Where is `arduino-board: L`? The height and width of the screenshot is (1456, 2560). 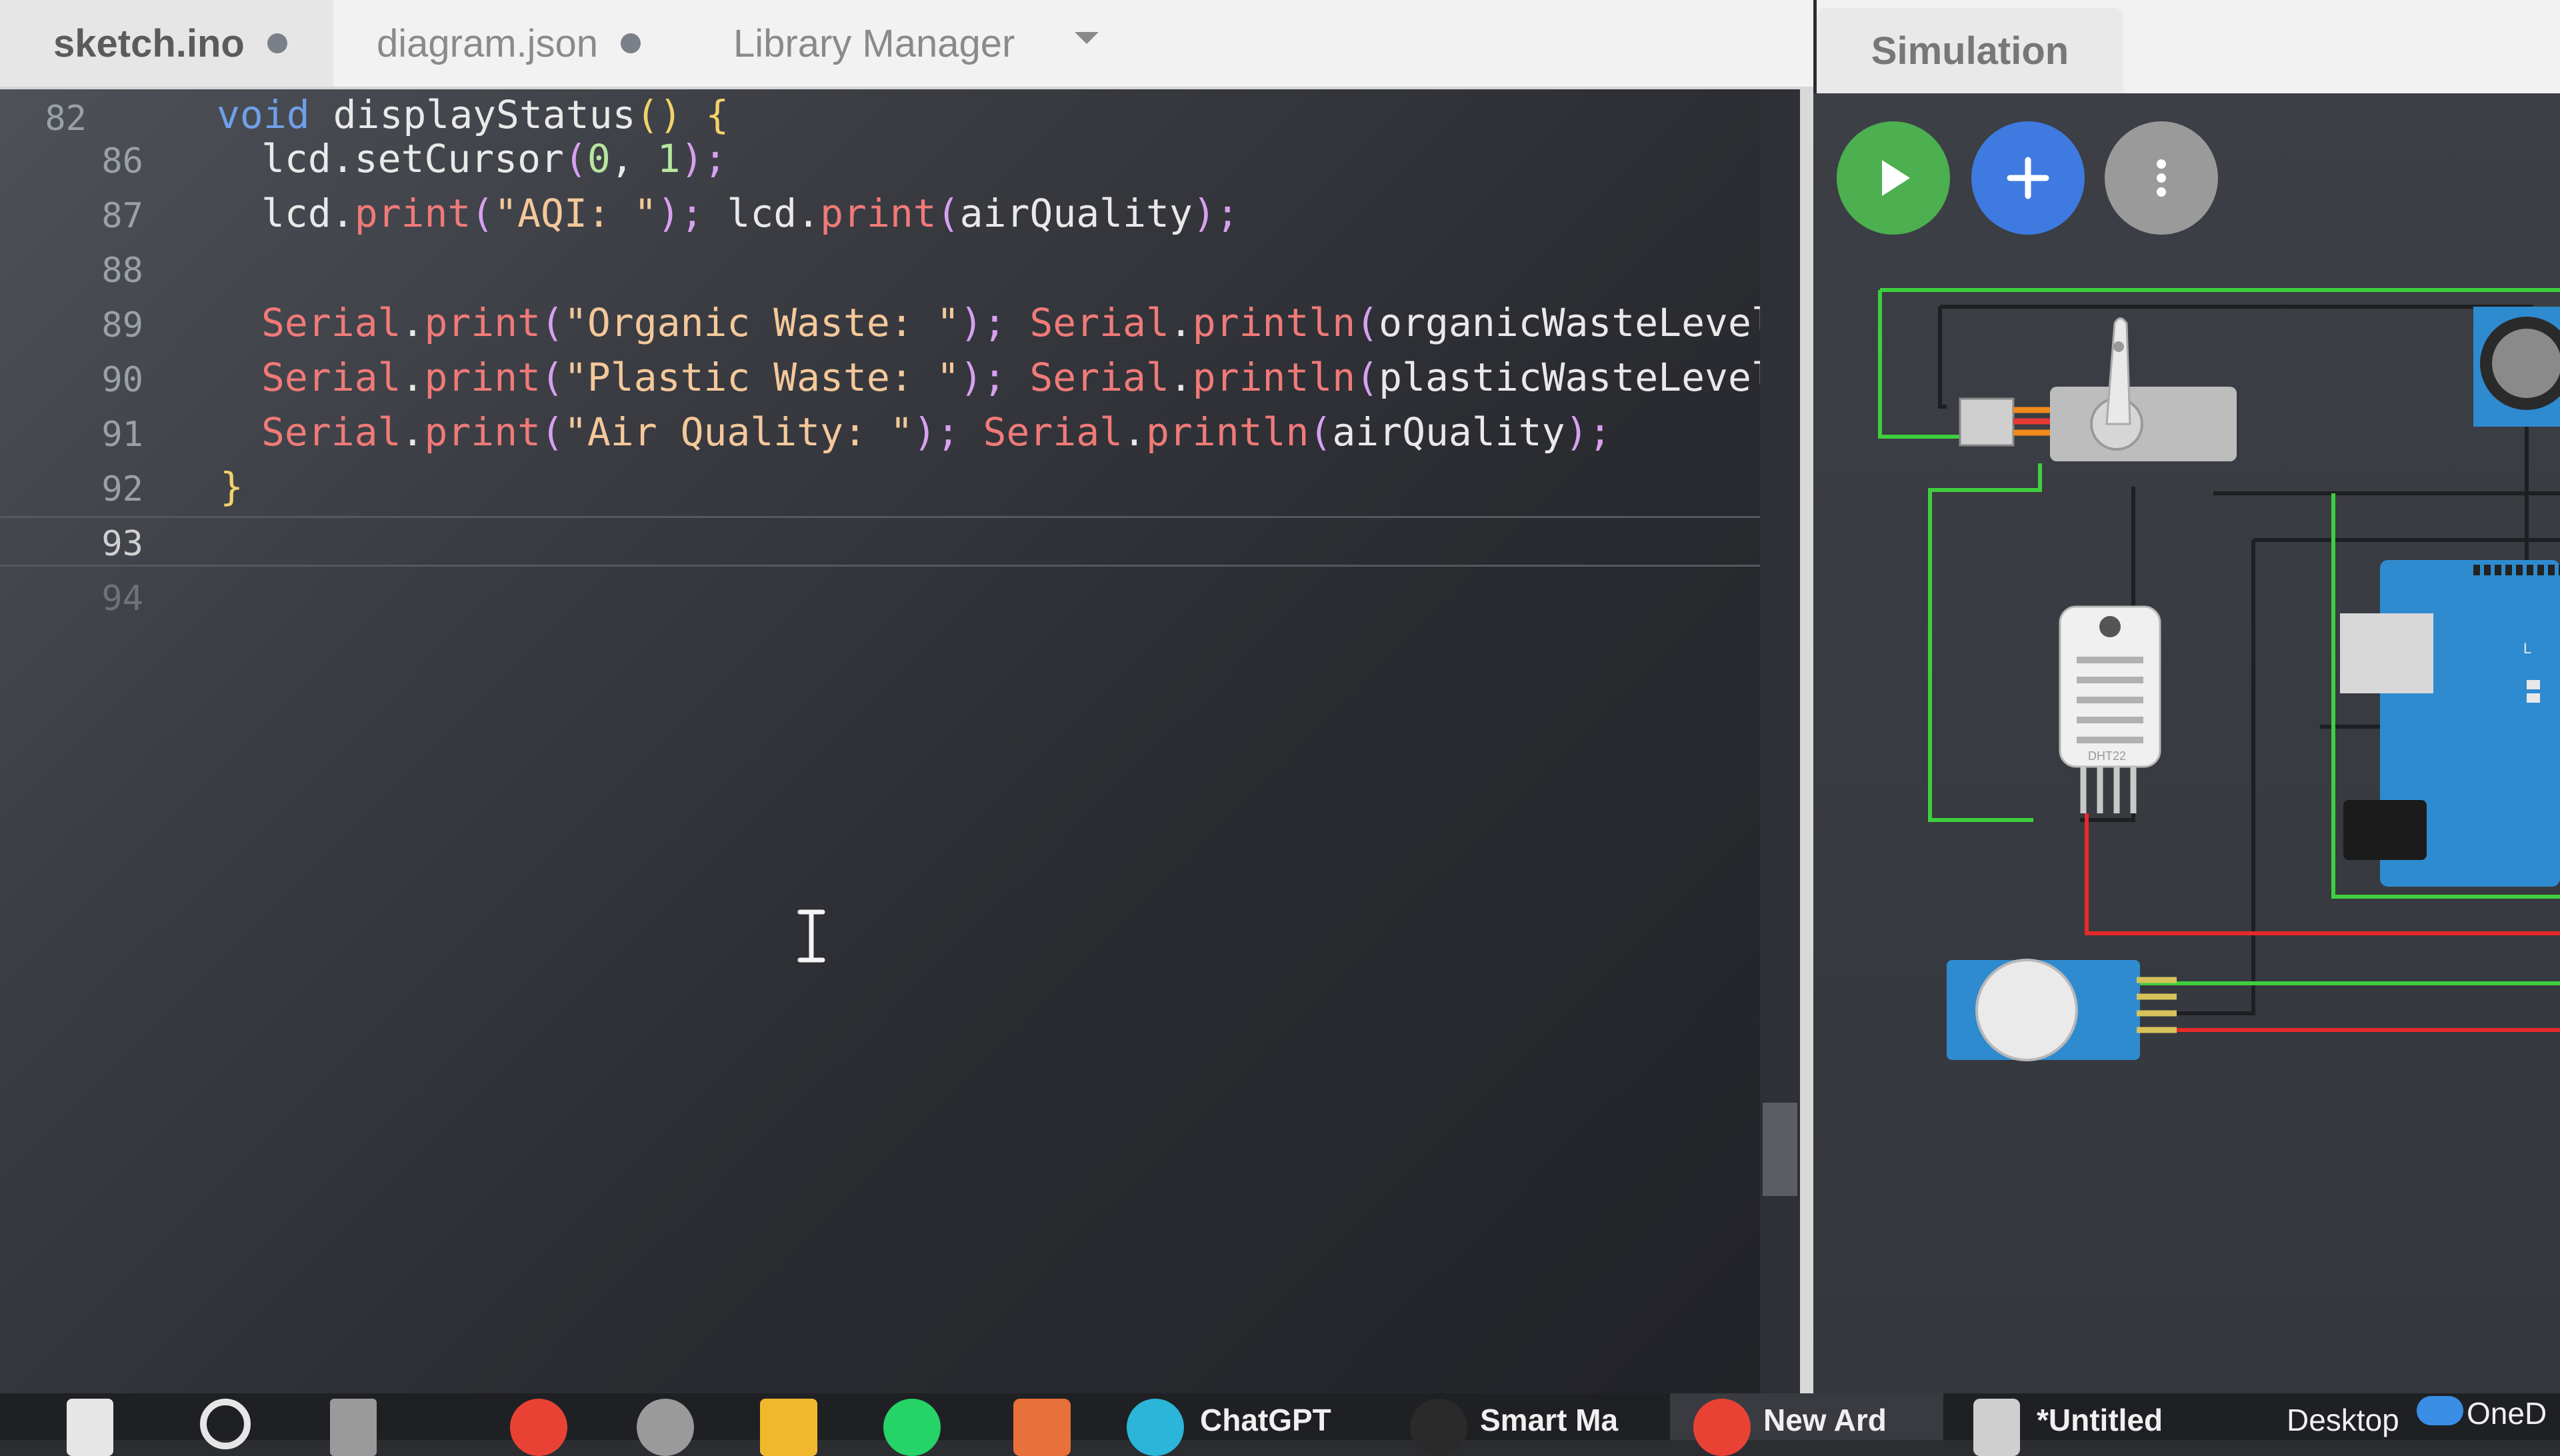
arduino-board: L is located at coordinates (2450, 723).